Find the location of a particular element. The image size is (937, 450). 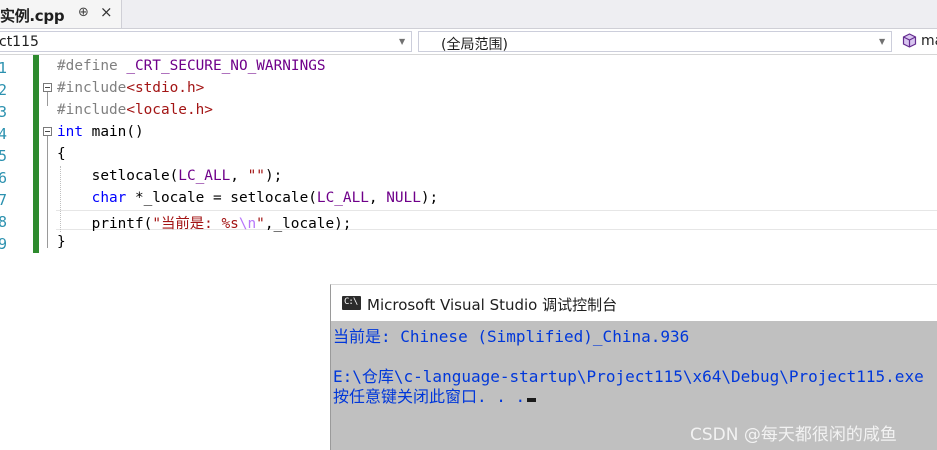

line-number: 8 is located at coordinates (4, 222).